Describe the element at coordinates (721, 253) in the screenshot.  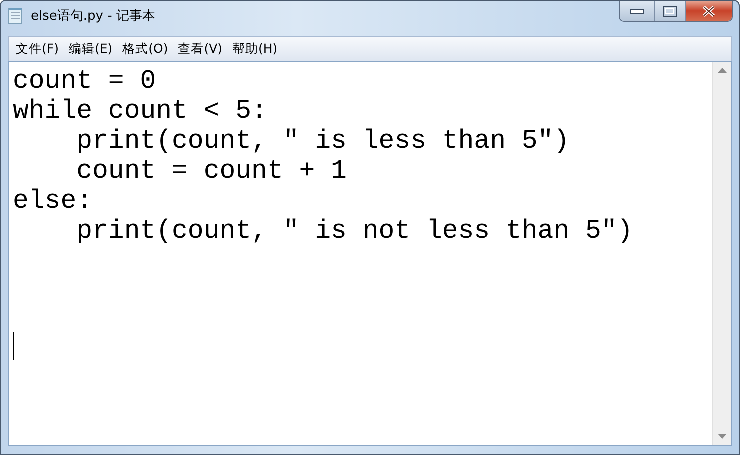
I see `vertical-scrollbar` at that location.